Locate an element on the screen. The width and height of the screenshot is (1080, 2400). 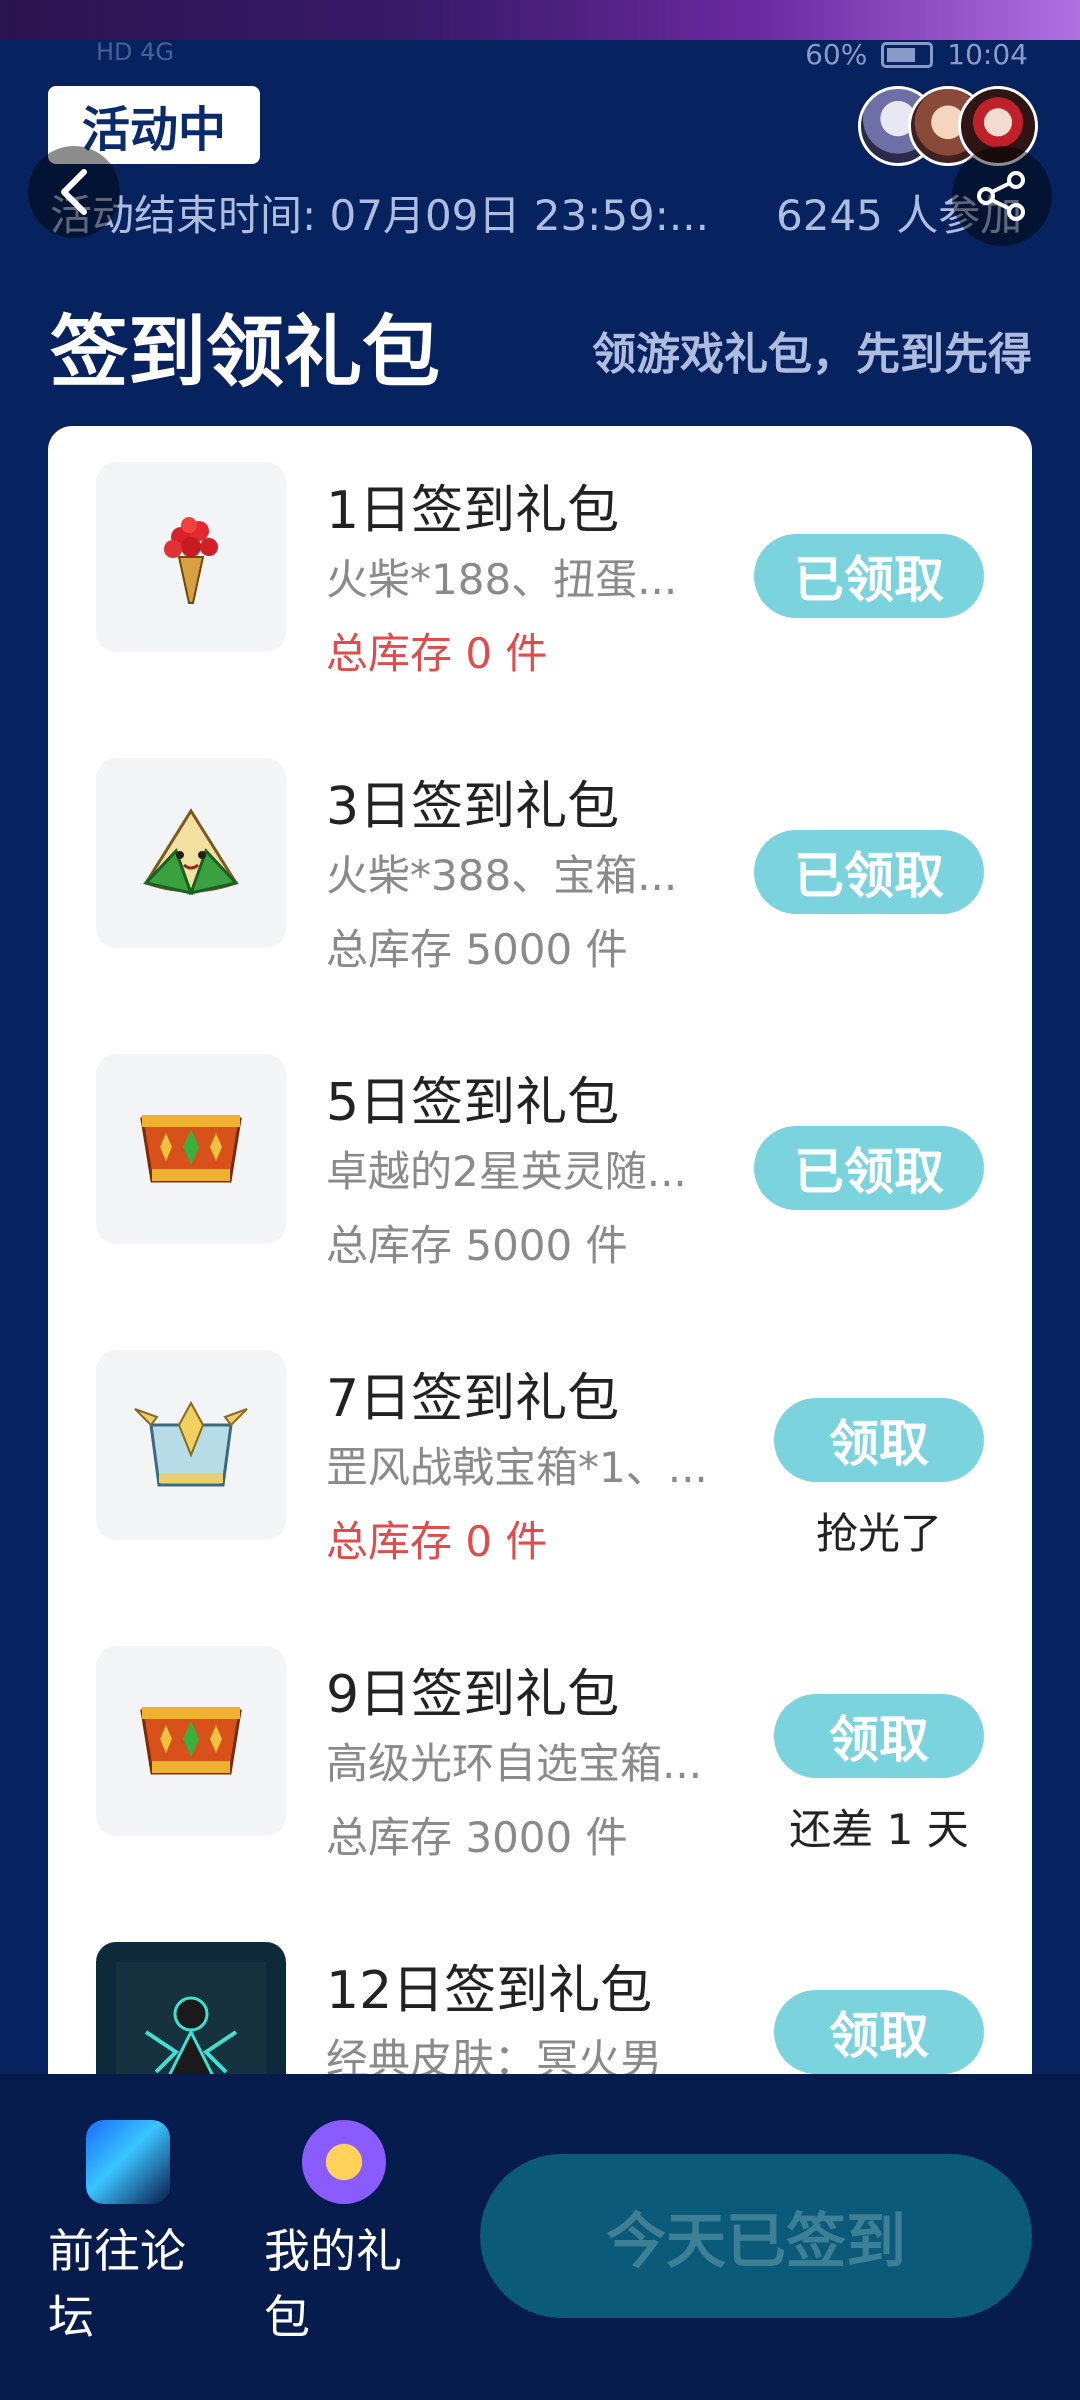
network-indicator: HD 4G is located at coordinates (135, 52).